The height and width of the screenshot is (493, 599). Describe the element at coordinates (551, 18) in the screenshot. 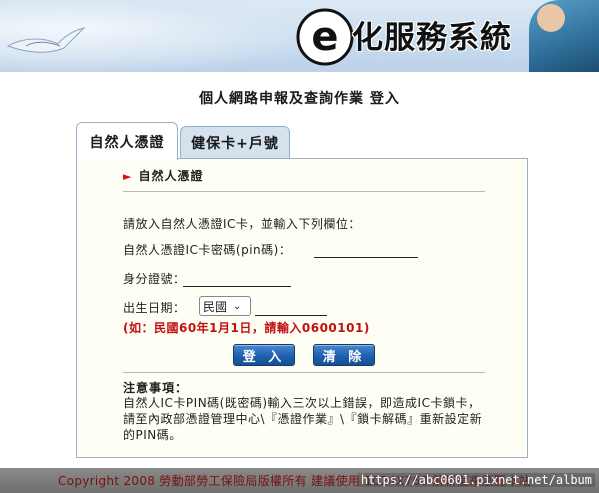

I see `person-face` at that location.